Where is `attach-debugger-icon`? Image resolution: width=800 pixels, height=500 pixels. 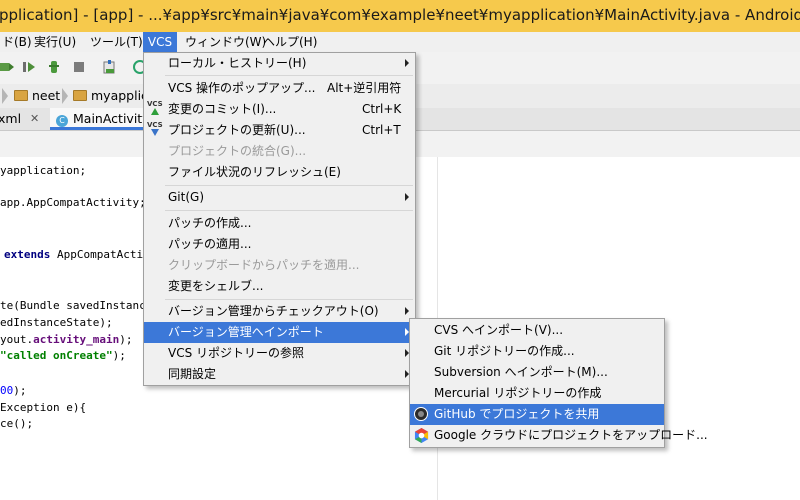 attach-debugger-icon is located at coordinates (29, 67).